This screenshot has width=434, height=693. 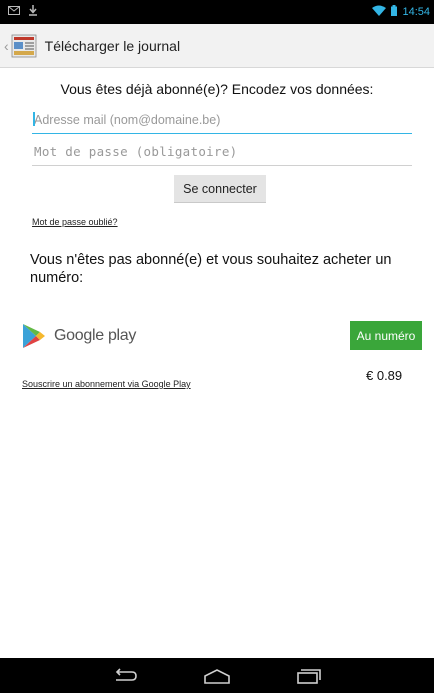 I want to click on newspaper-icon, so click(x=25, y=46).